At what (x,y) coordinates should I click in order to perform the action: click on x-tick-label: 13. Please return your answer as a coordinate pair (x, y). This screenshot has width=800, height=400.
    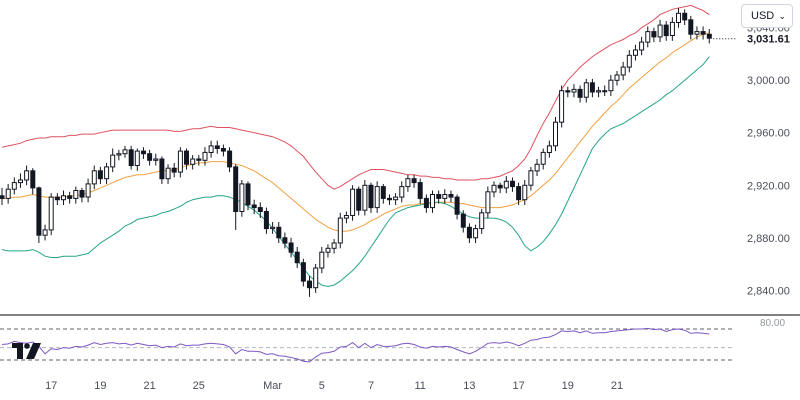
    Looking at the image, I should click on (469, 386).